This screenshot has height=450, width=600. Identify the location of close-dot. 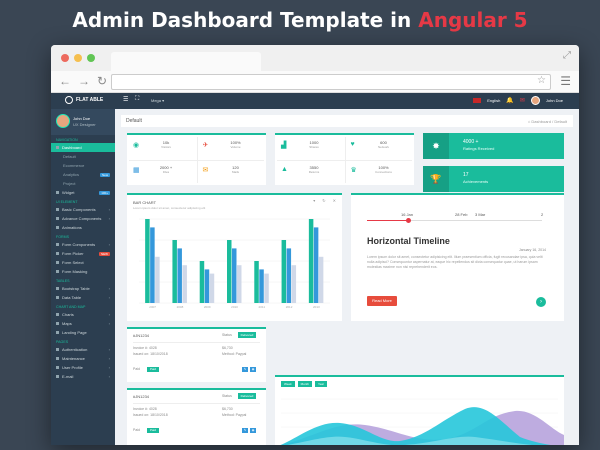
(65, 58).